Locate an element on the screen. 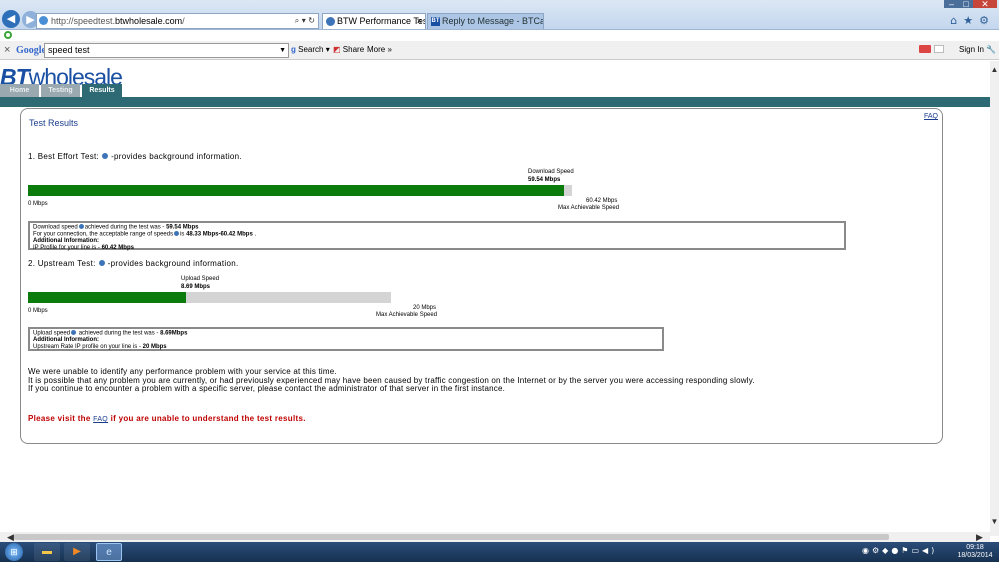 This screenshot has width=999, height=562. bt-favicon-icon: BT is located at coordinates (435, 21).